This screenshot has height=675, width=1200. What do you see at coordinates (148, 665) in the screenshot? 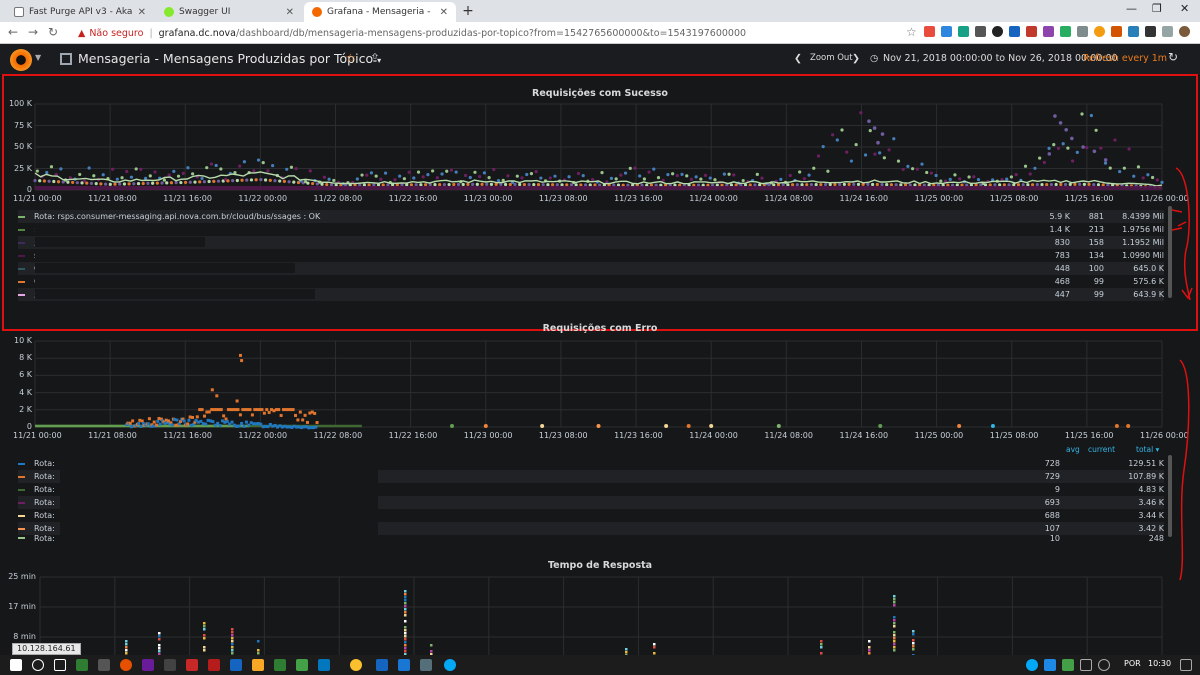
I see `visual-studio-icon` at bounding box center [148, 665].